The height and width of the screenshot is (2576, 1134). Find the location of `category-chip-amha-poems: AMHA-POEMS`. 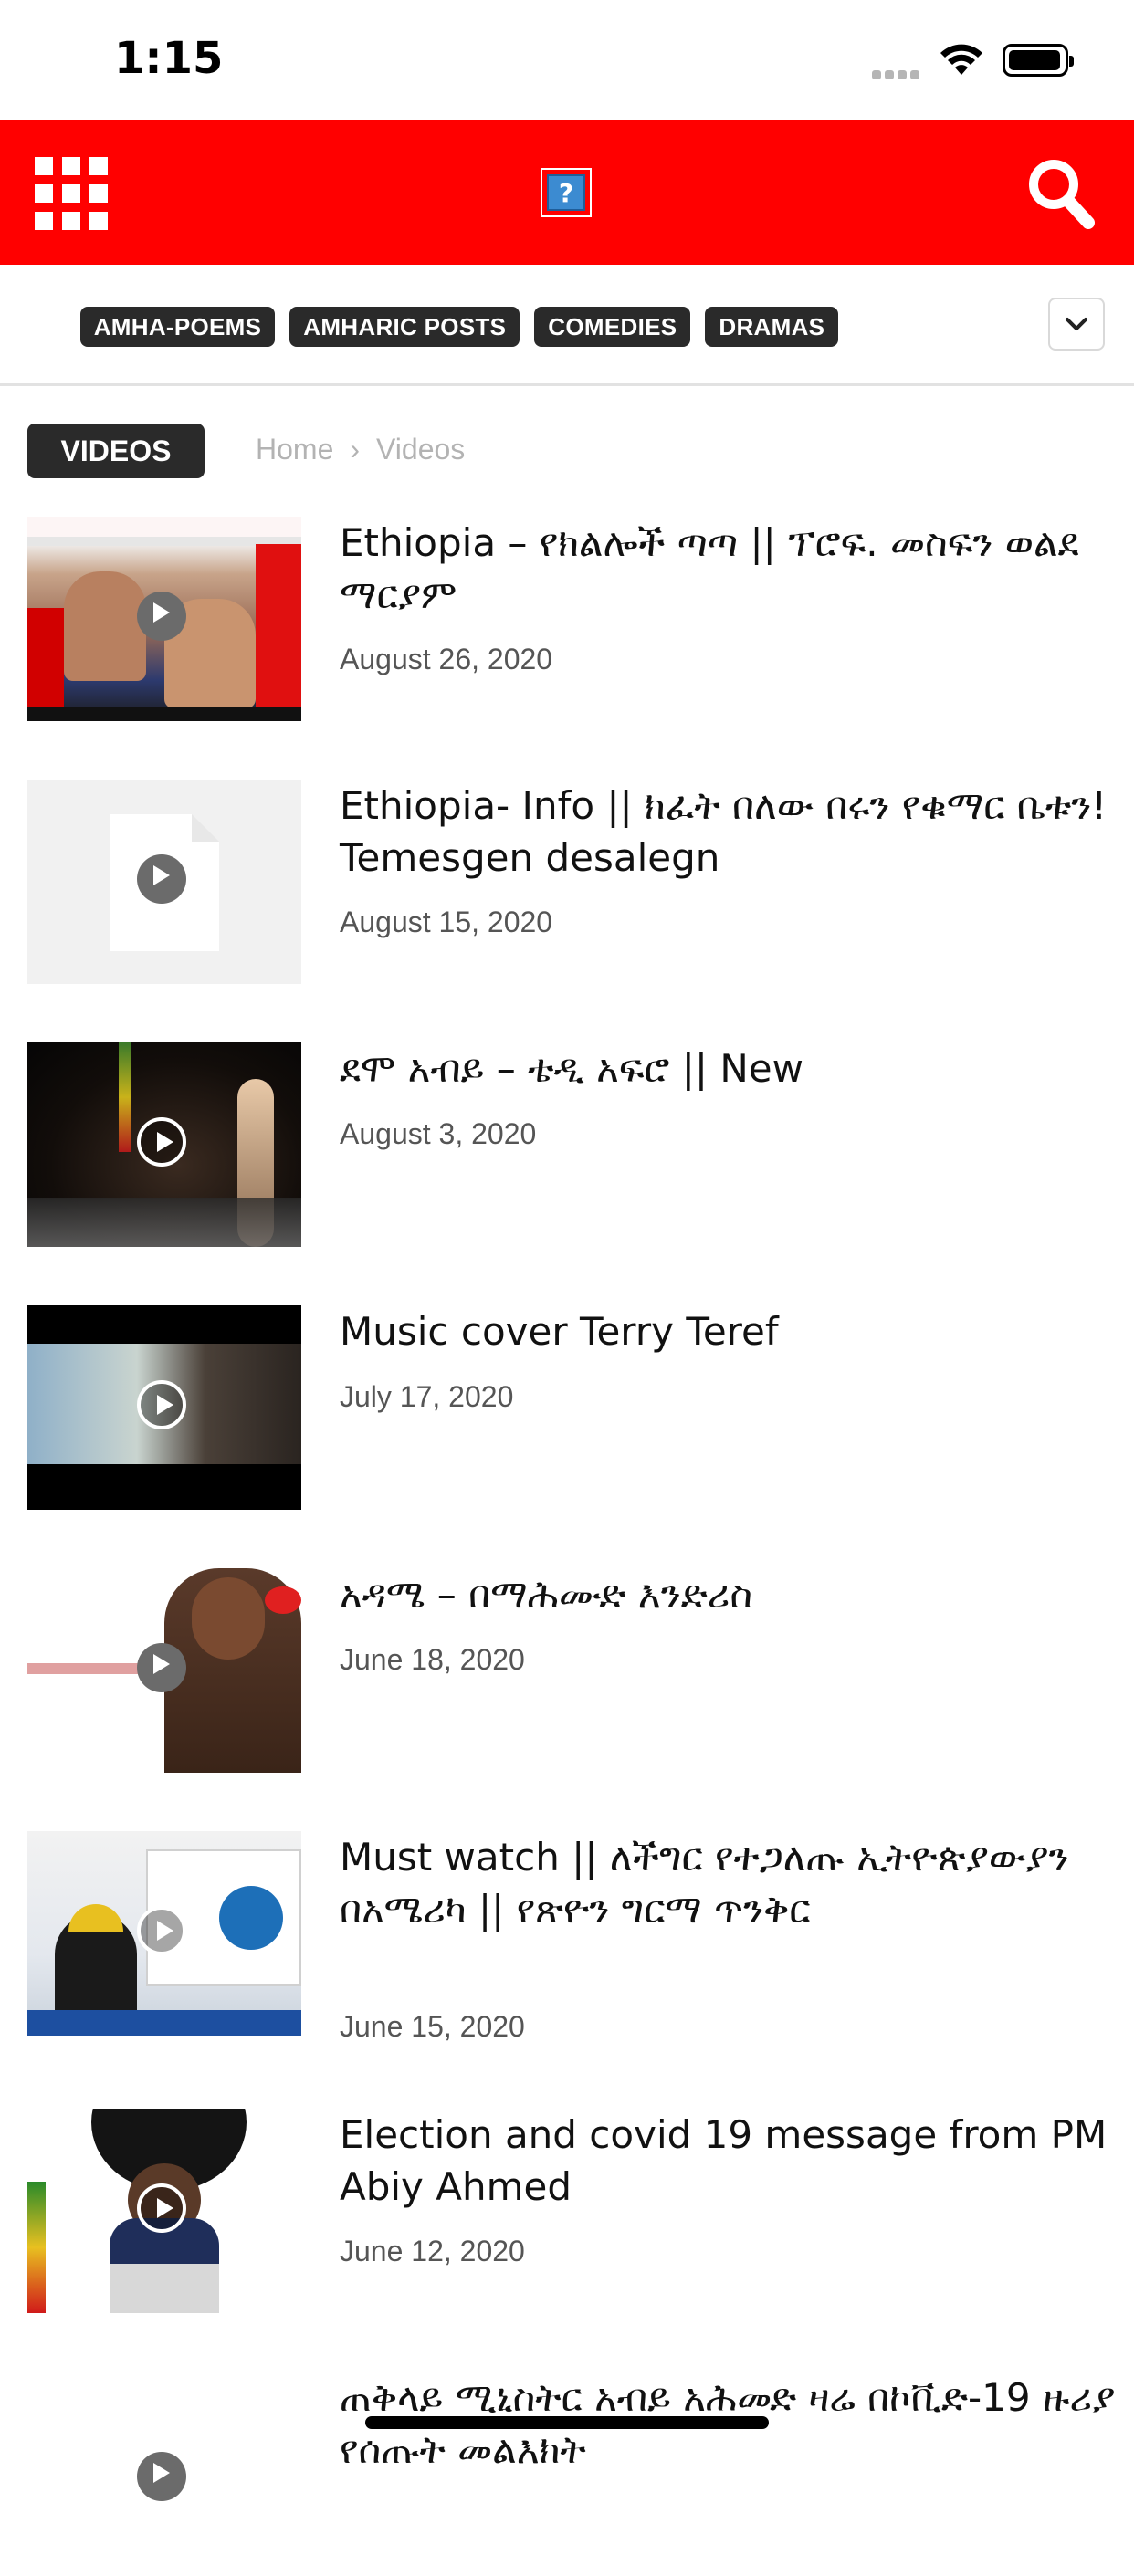

category-chip-amha-poems: AMHA-POEMS is located at coordinates (177, 327).